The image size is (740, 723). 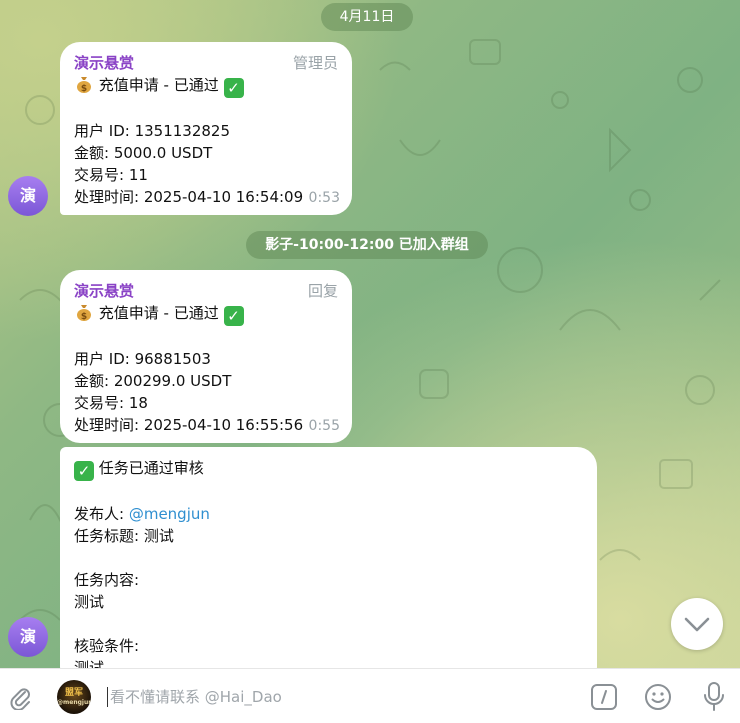 I want to click on verify-label: 核验条件:, so click(x=107, y=646).